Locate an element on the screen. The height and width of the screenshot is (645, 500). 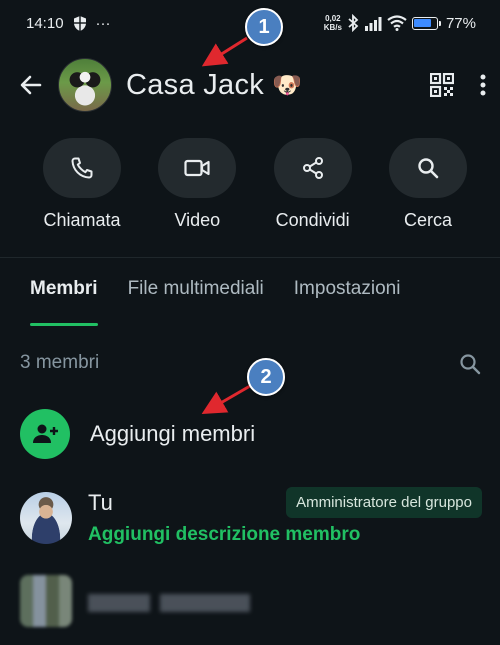
annotation-marker-1: 1 is located at coordinates (264, 27).